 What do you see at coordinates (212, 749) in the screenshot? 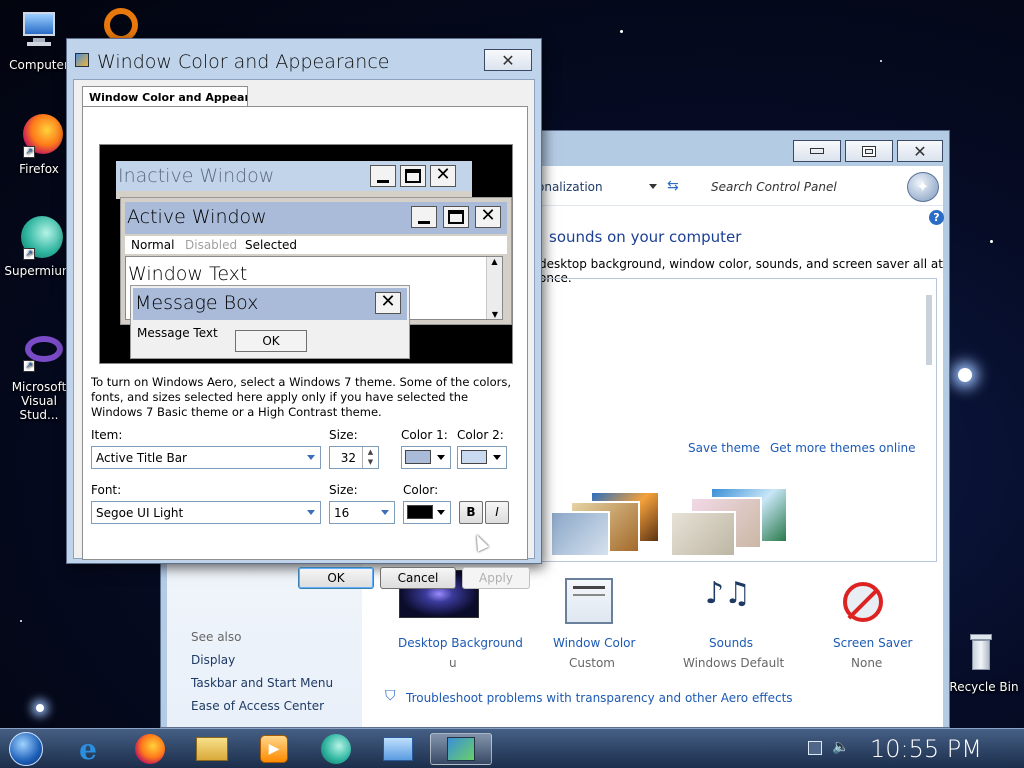
I see `taskbar-explorer` at bounding box center [212, 749].